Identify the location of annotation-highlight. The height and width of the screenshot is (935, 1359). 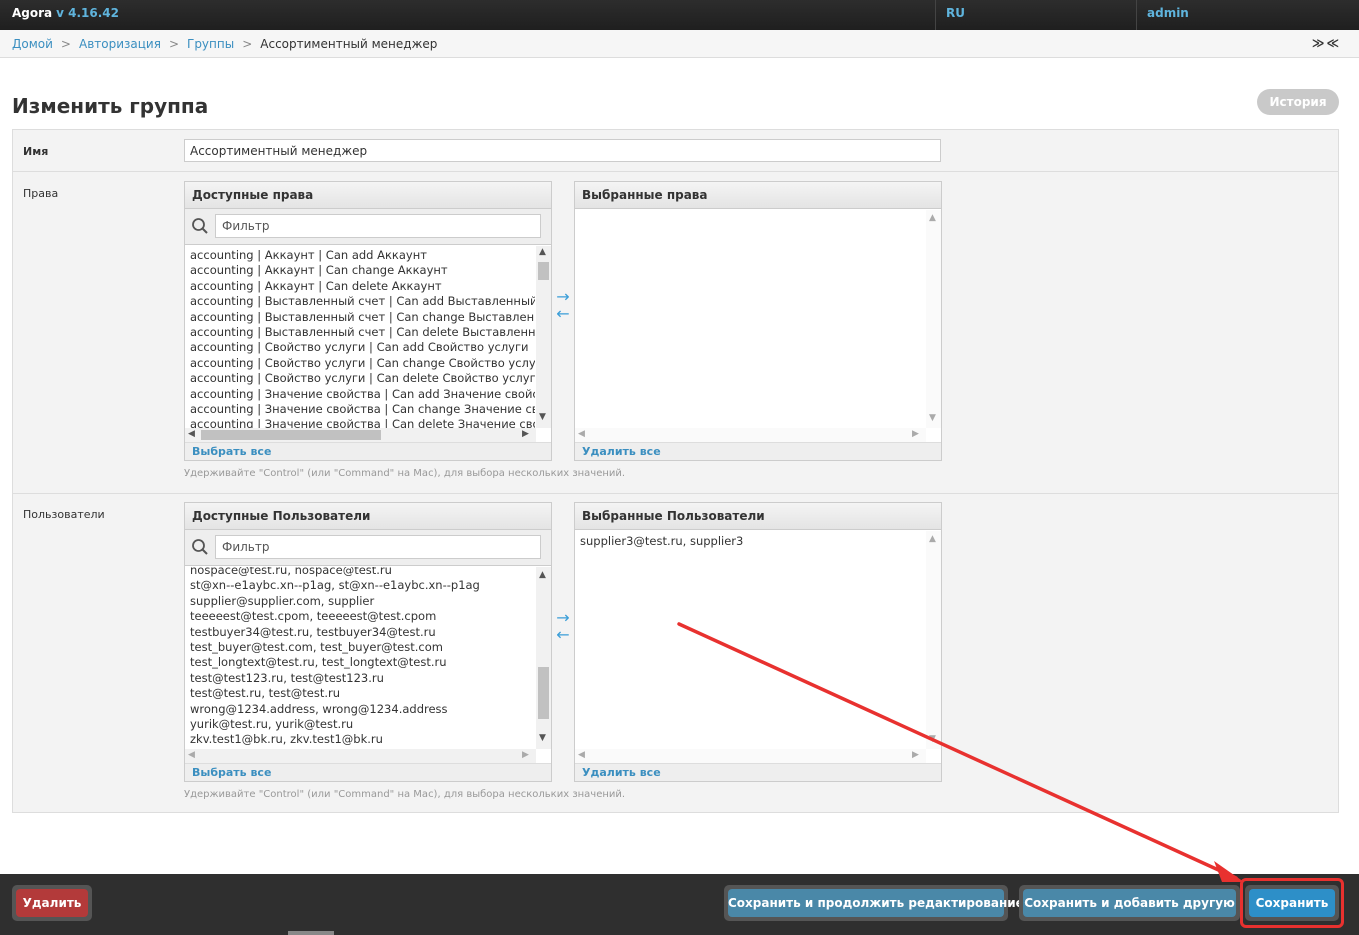
(1292, 903).